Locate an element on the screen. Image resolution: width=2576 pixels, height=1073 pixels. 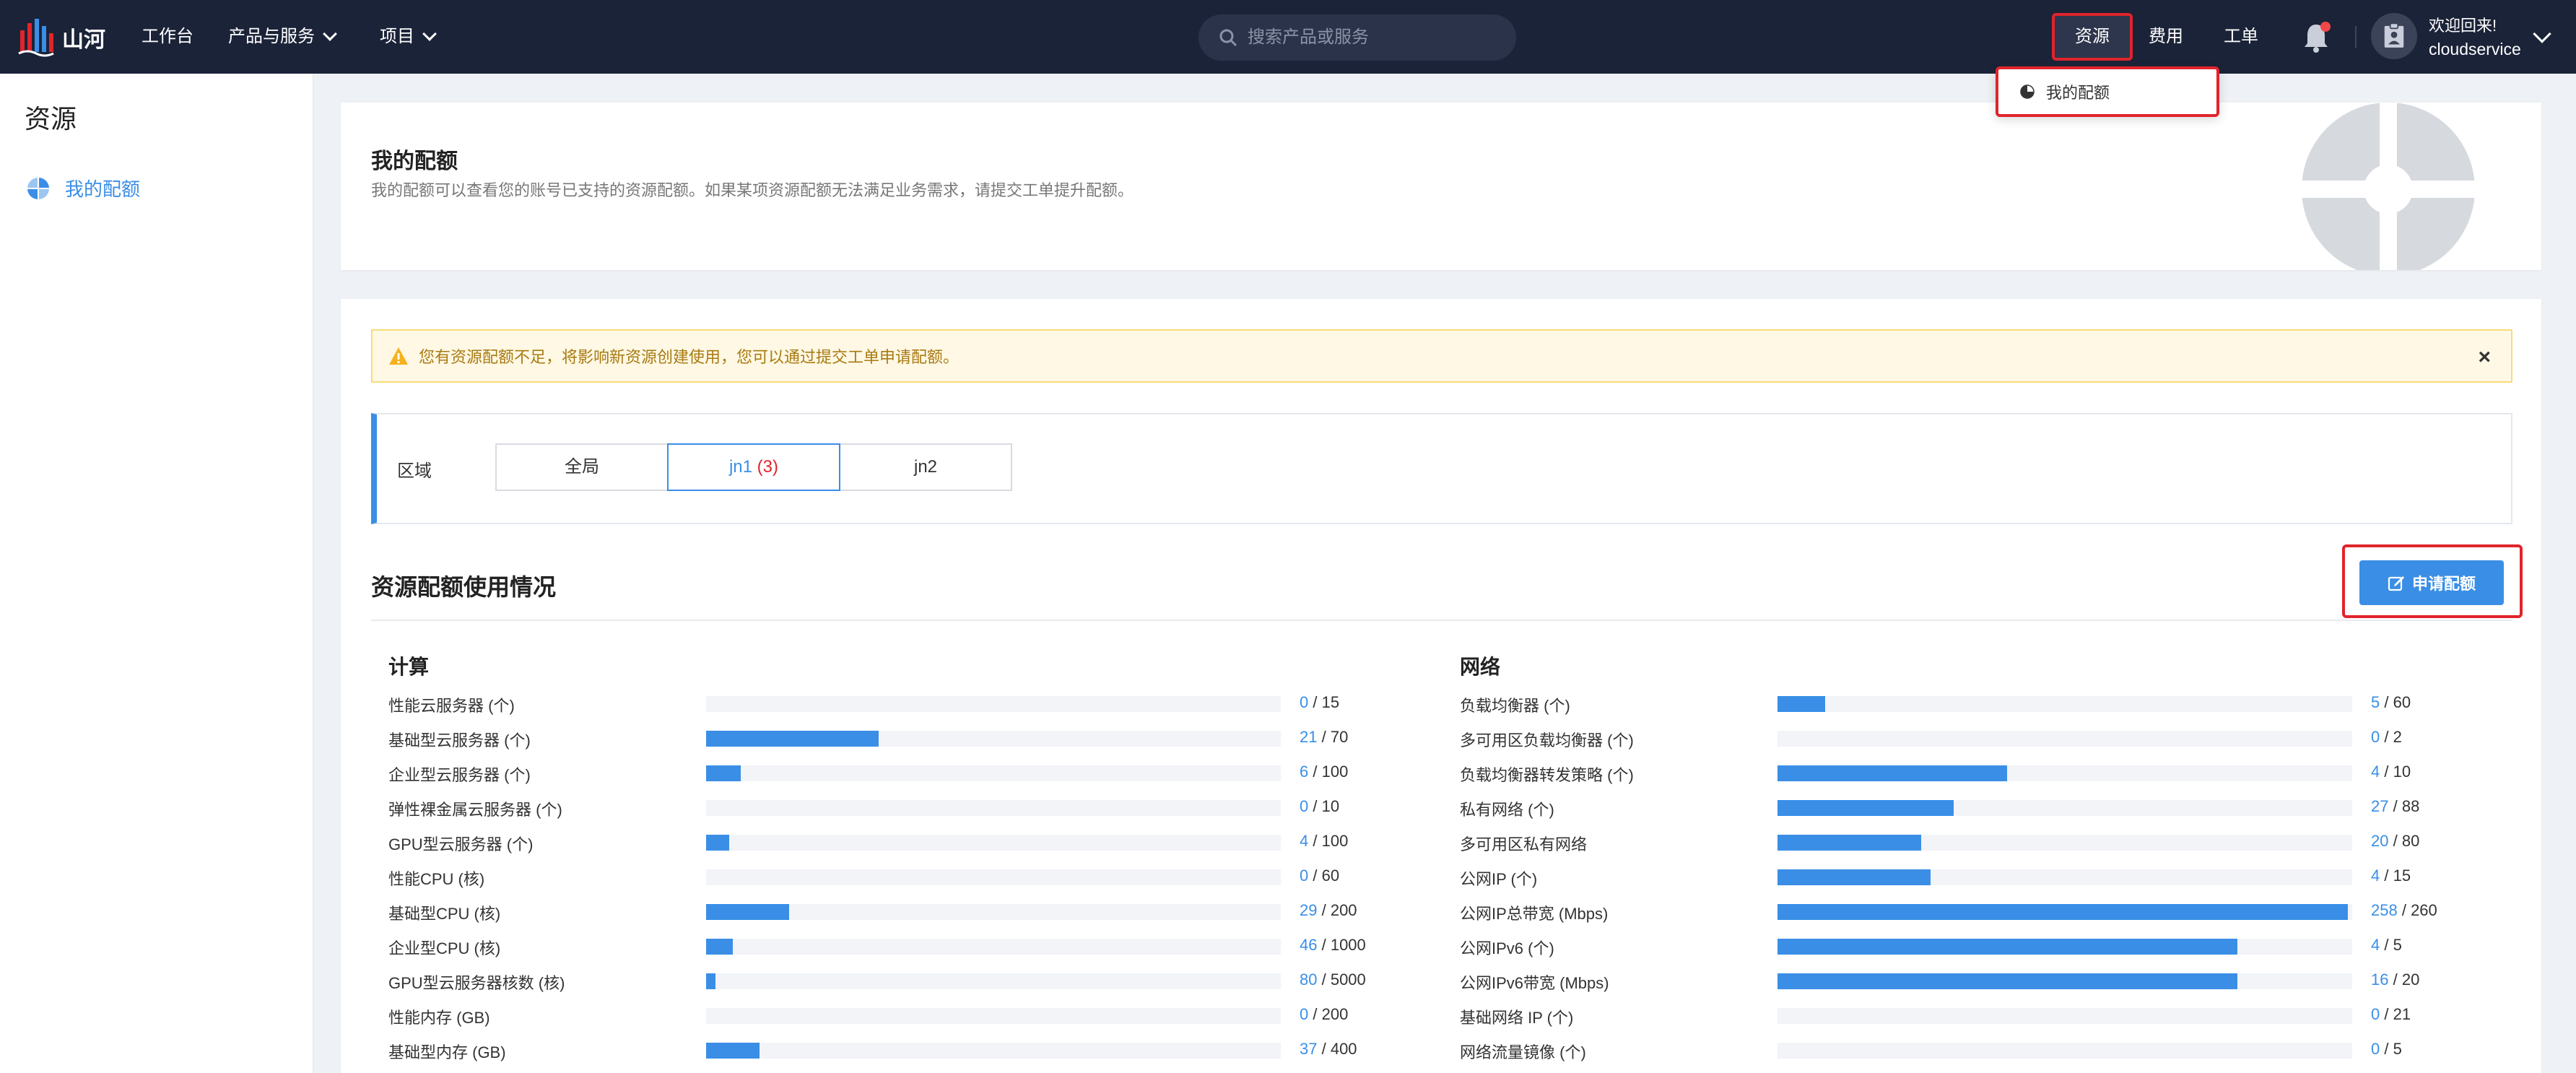
username: cloudservice is located at coordinates (2475, 49).